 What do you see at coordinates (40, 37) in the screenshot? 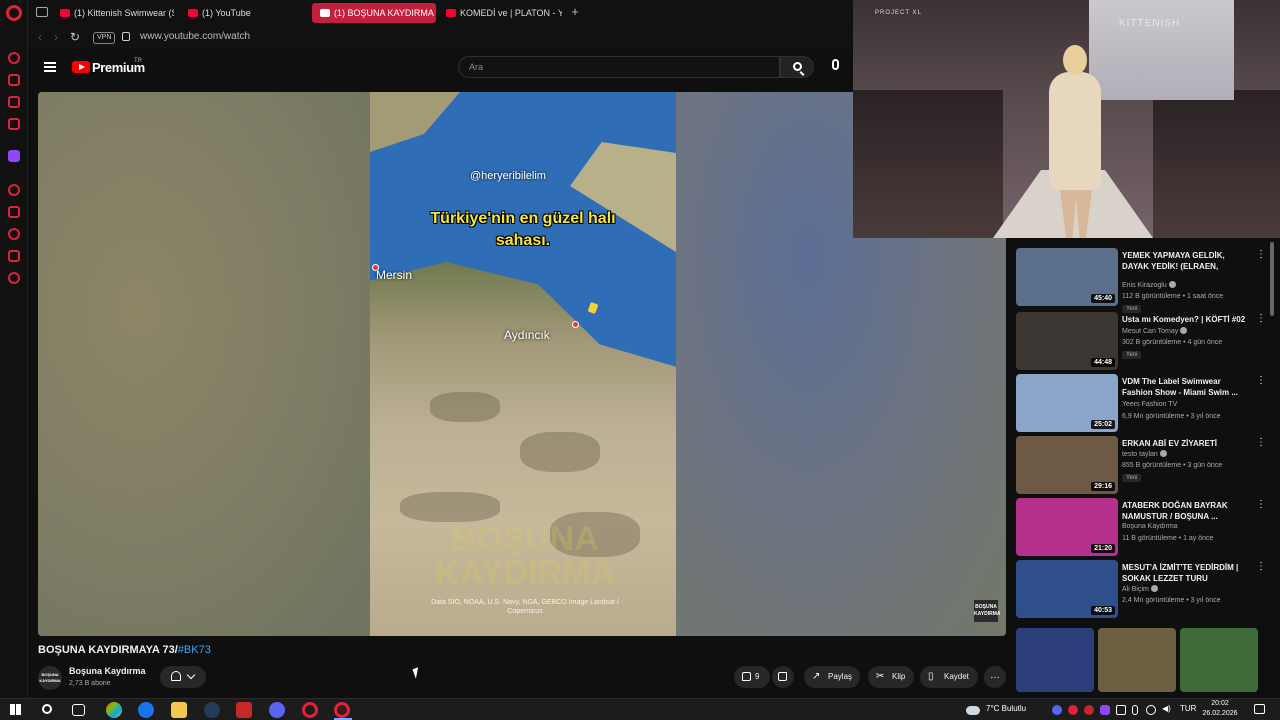
I see `back-arrow-icon: ‹` at bounding box center [40, 37].